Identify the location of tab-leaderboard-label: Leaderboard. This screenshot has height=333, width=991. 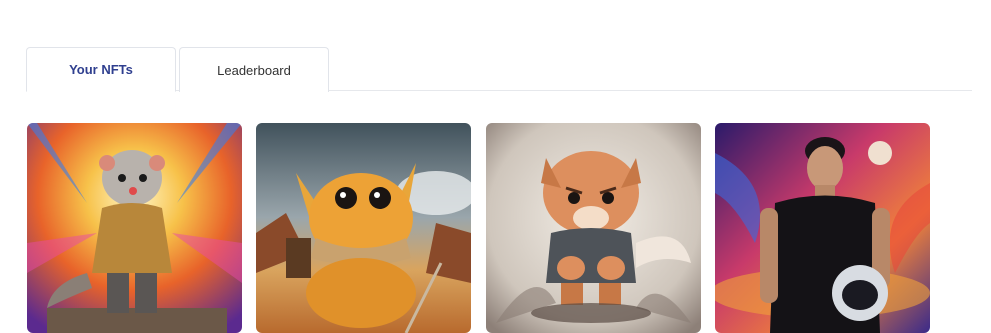
(254, 70).